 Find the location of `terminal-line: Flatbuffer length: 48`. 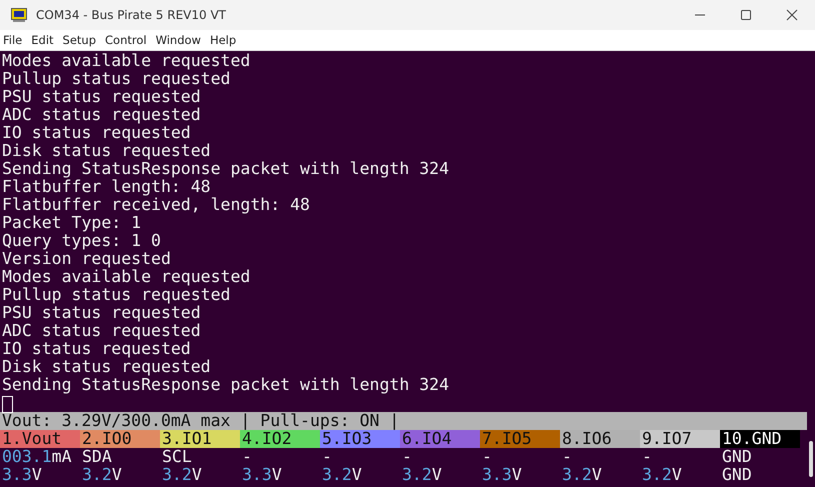

terminal-line: Flatbuffer length: 48 is located at coordinates (106, 187).